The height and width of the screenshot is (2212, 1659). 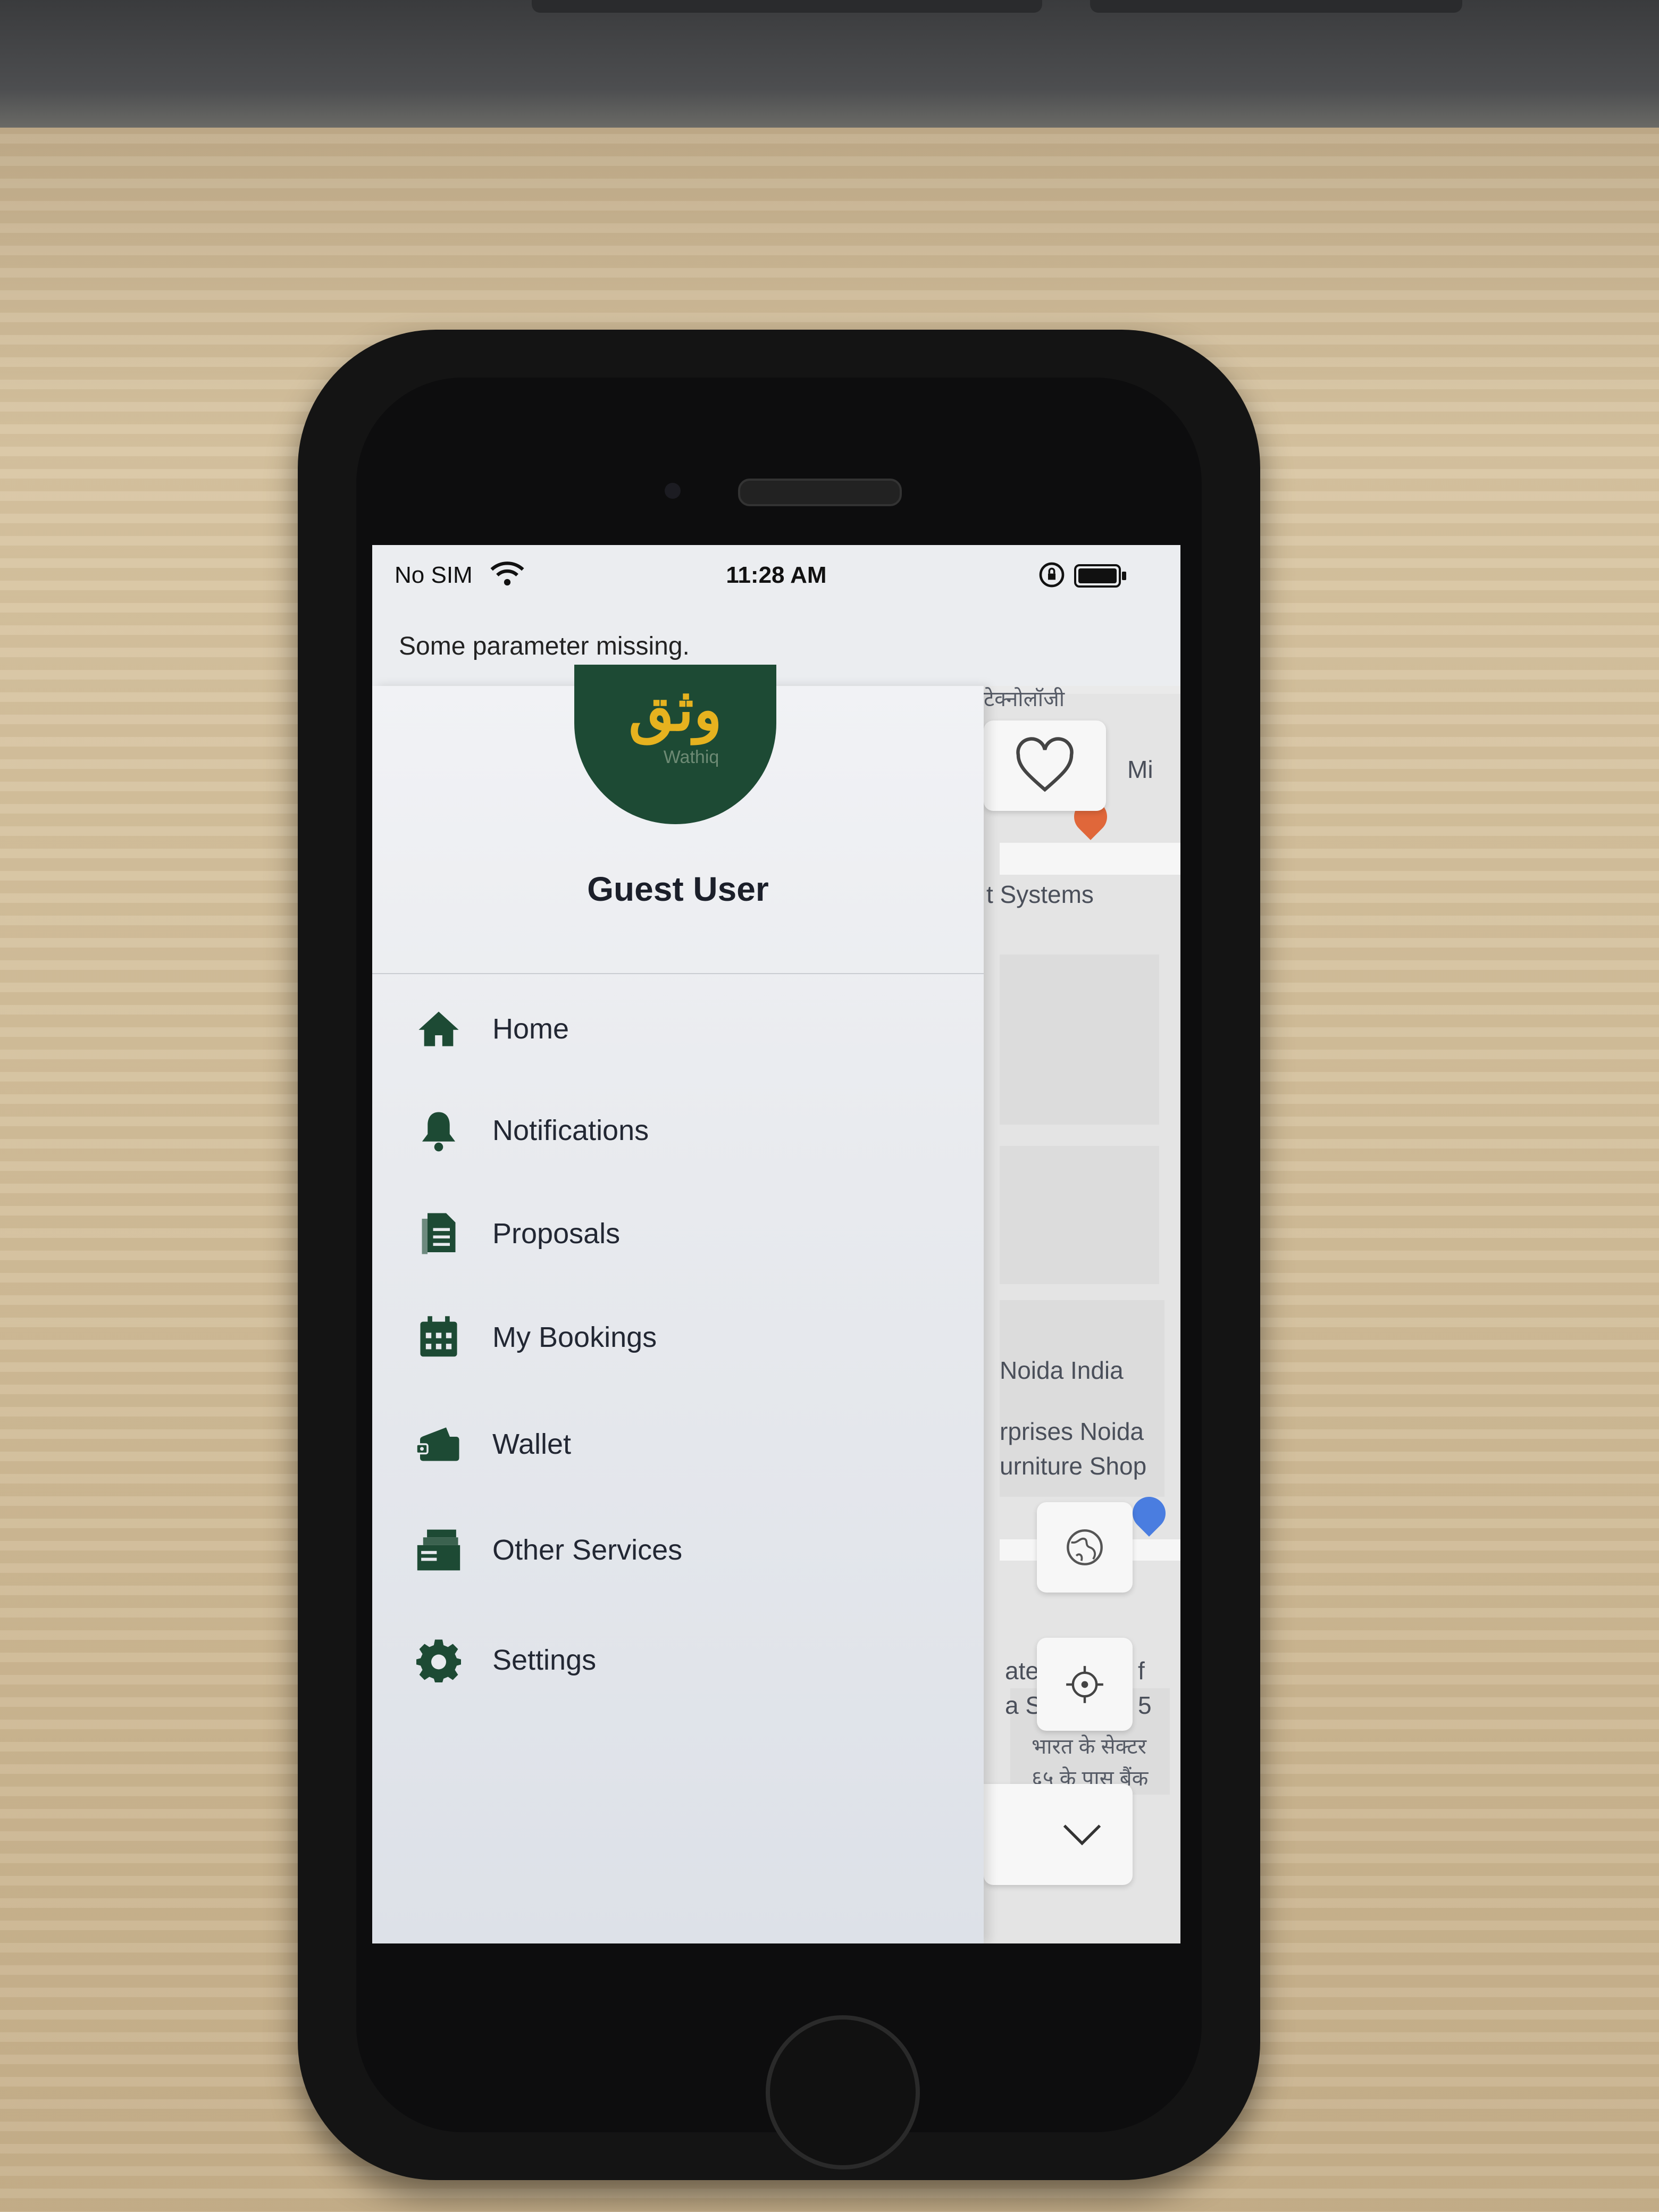 I want to click on favorite-button, so click(x=1045, y=765).